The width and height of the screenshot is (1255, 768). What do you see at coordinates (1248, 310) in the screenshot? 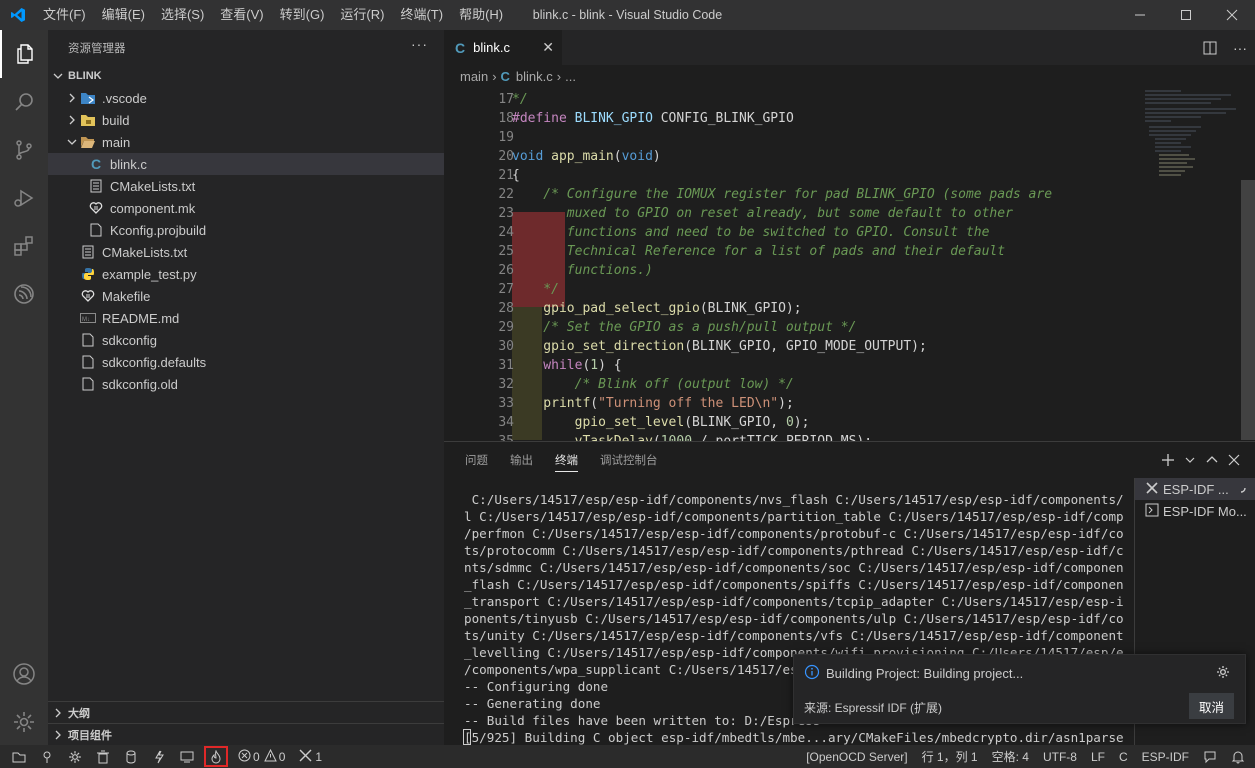
I see `vertical-scrollbar` at bounding box center [1248, 310].